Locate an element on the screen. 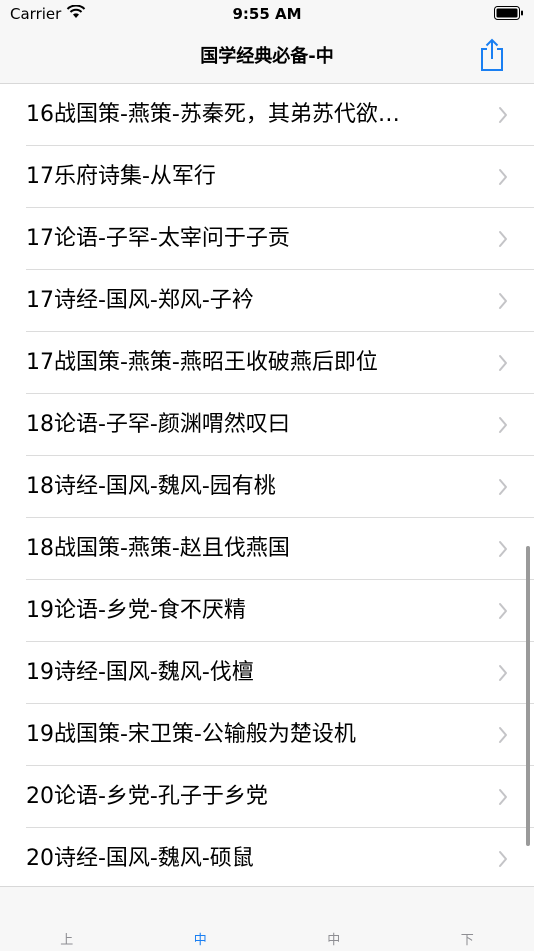 The height and width of the screenshot is (951, 534). list-item-label: 18论语-子罕-颜渊喟然叹曰 is located at coordinates (251, 425).